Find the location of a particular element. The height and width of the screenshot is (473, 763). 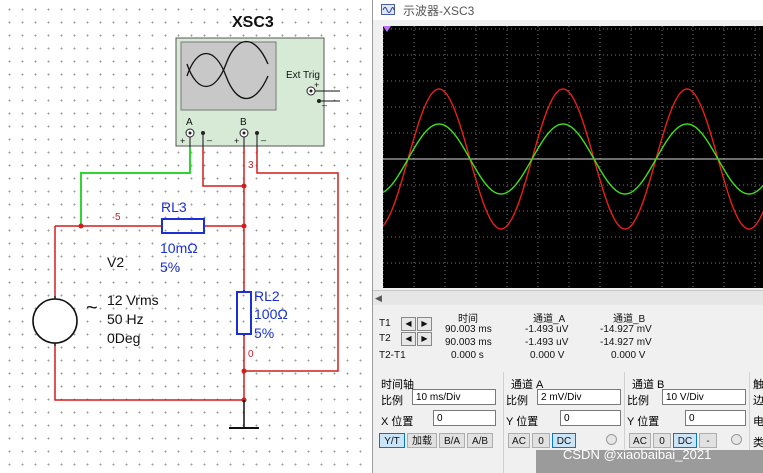

readout-header-channel-b: 通道_B is located at coordinates (629, 319).